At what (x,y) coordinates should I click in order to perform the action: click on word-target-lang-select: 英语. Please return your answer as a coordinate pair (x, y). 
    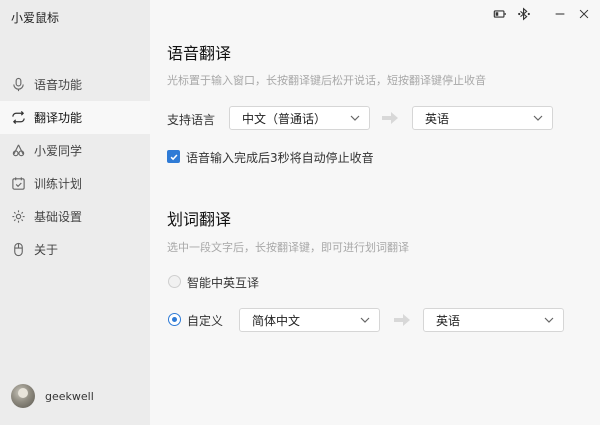
    Looking at the image, I should click on (493, 320).